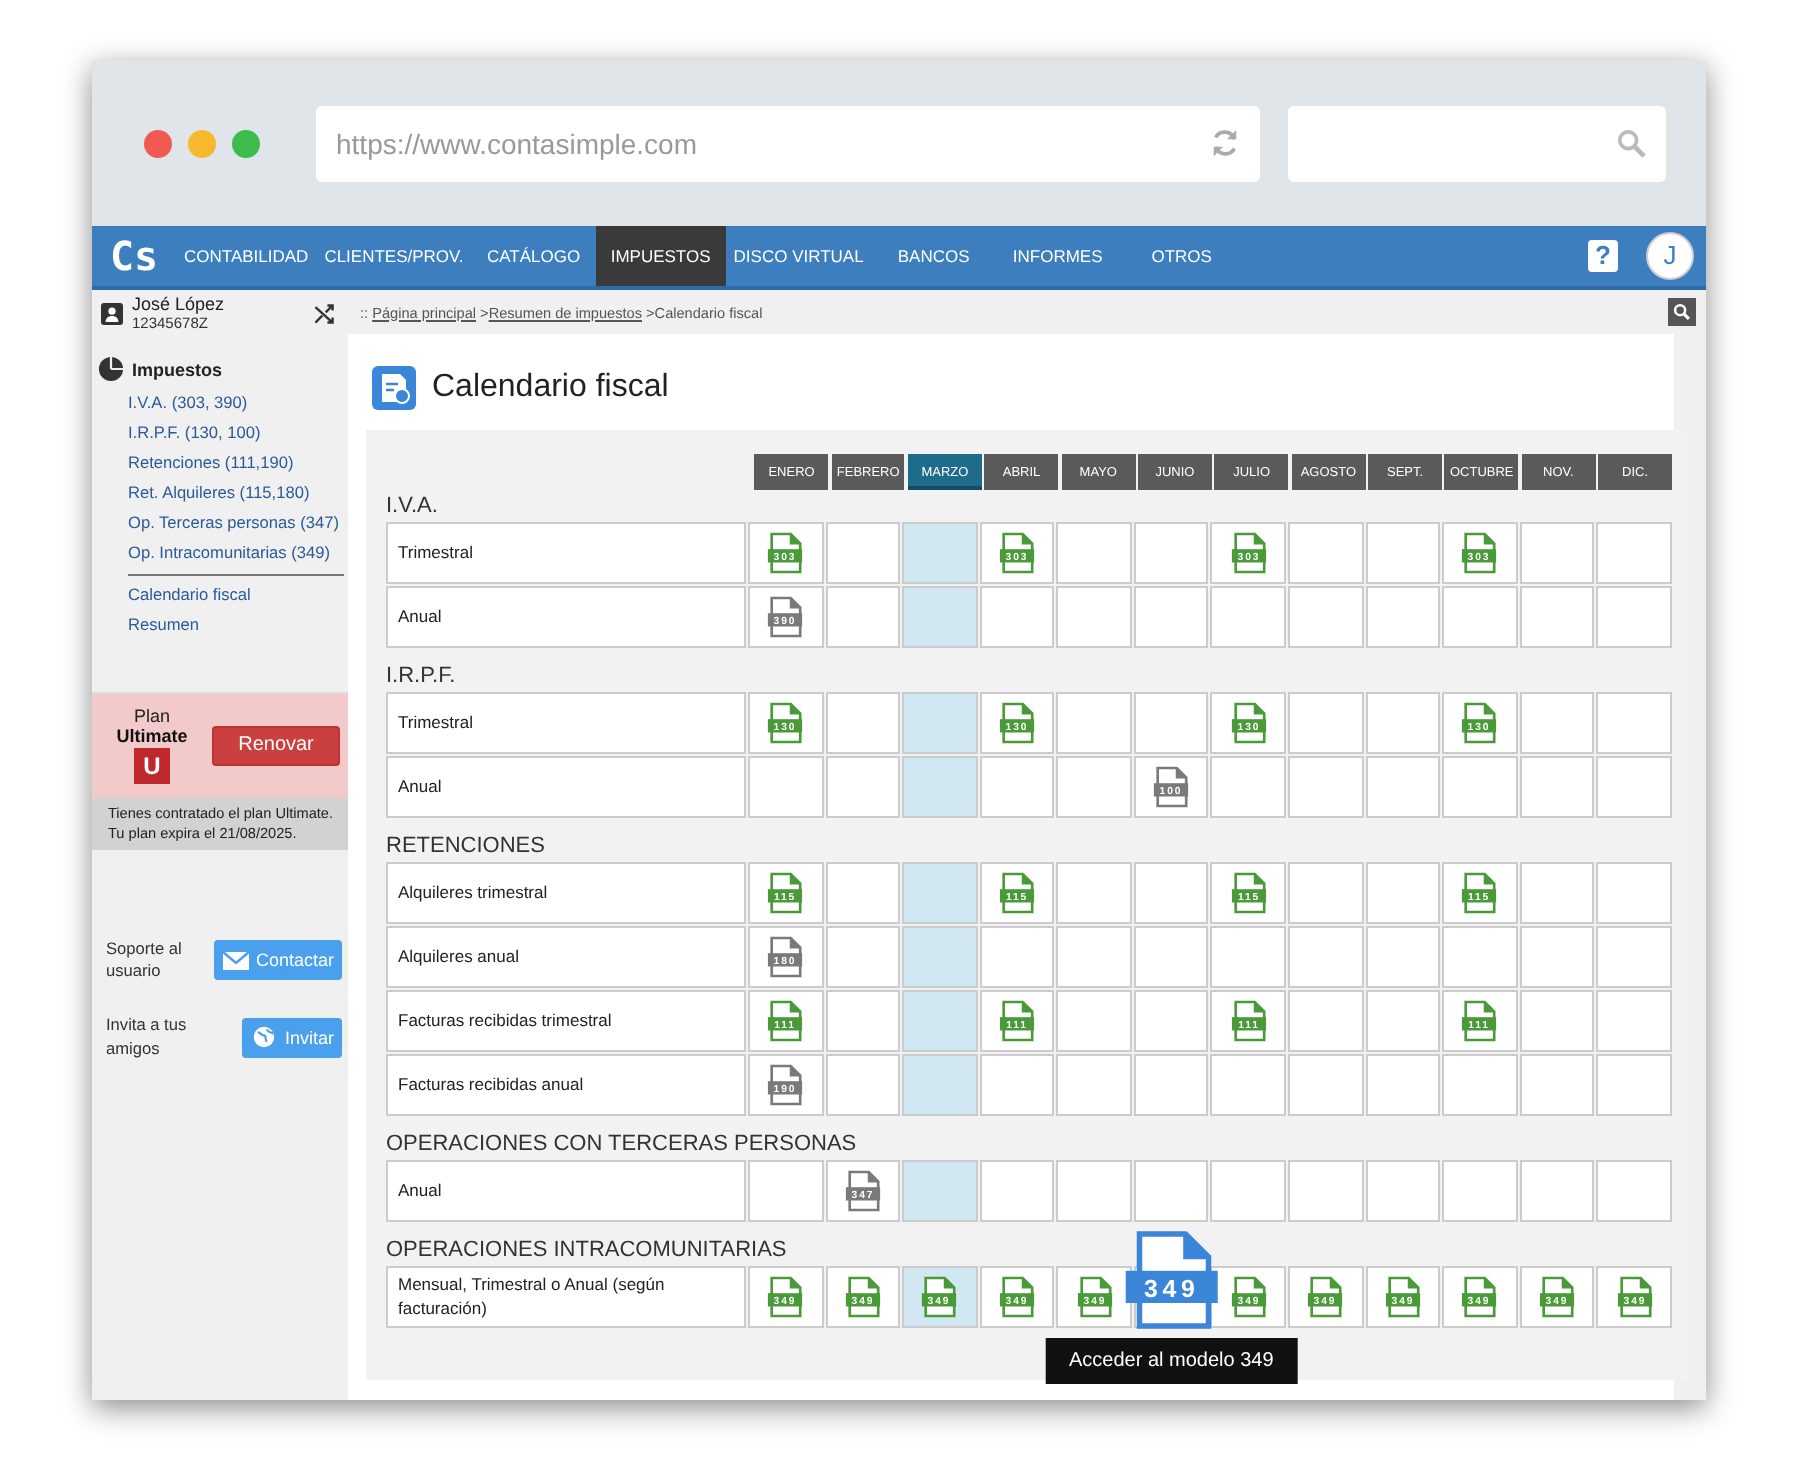  Describe the element at coordinates (177, 369) in the screenshot. I see `menu-title: Impuestos` at that location.